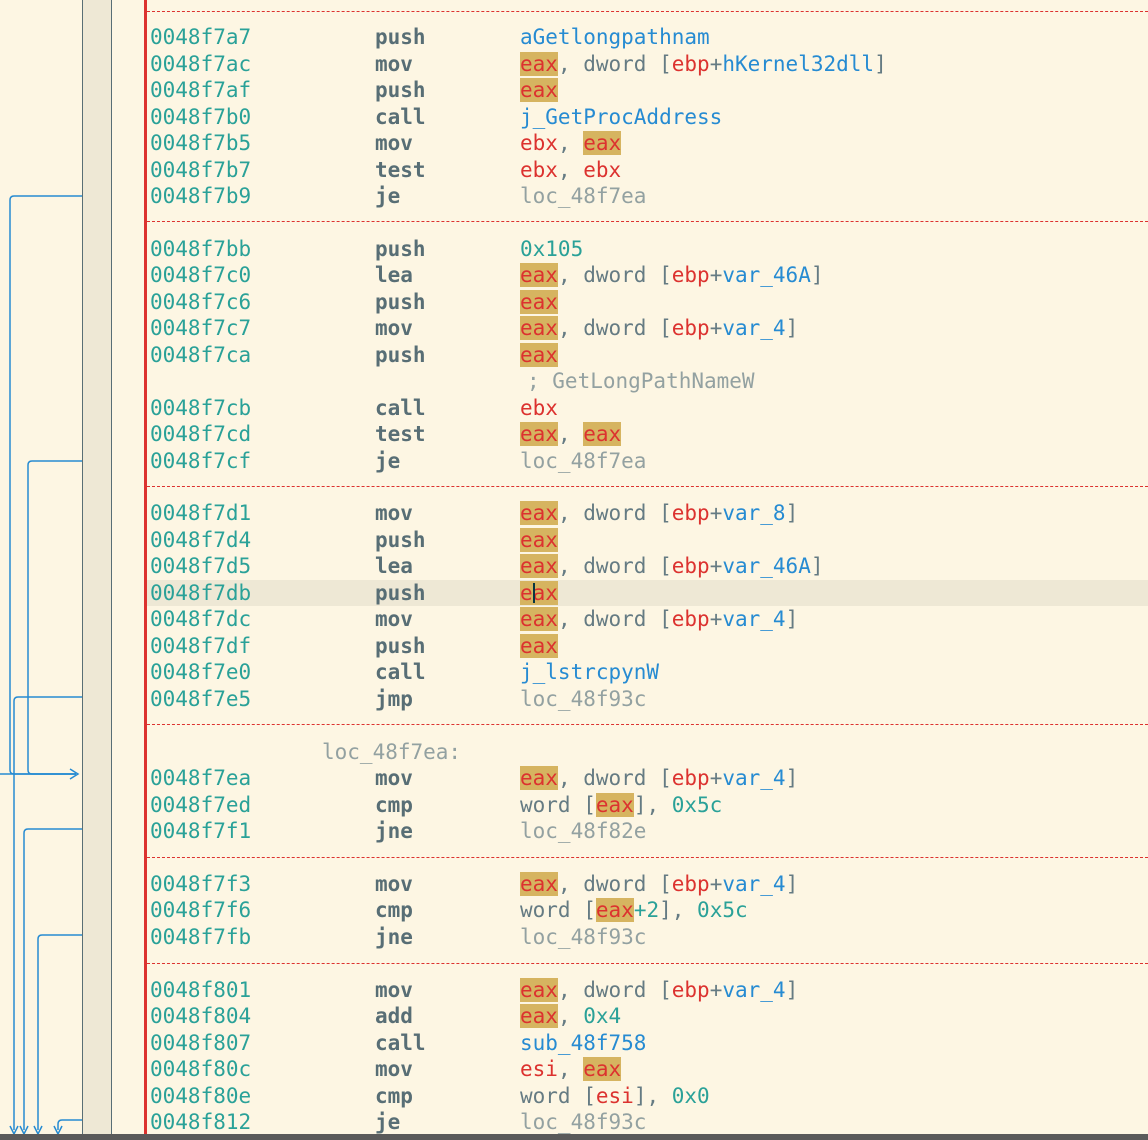  What do you see at coordinates (200, 355) in the screenshot?
I see `instruction-address: 0048f7ca` at bounding box center [200, 355].